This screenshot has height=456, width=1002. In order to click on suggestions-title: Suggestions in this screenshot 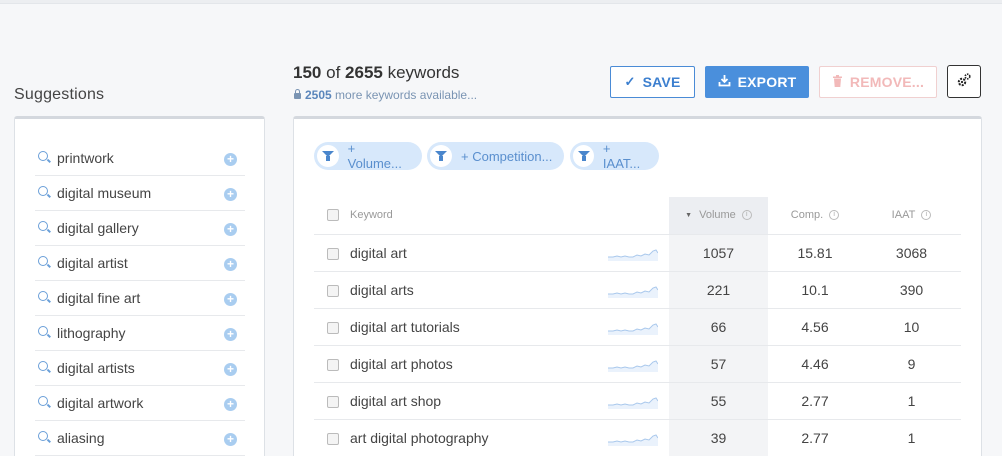, I will do `click(59, 94)`.